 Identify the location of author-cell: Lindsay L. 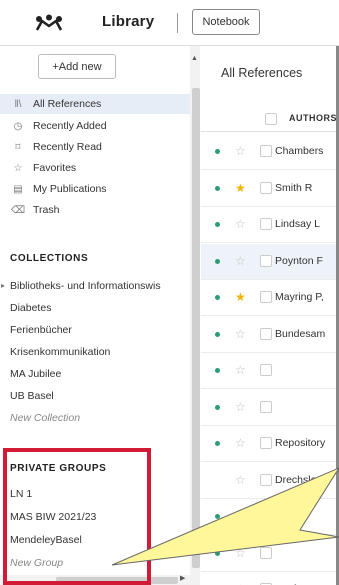
(297, 224).